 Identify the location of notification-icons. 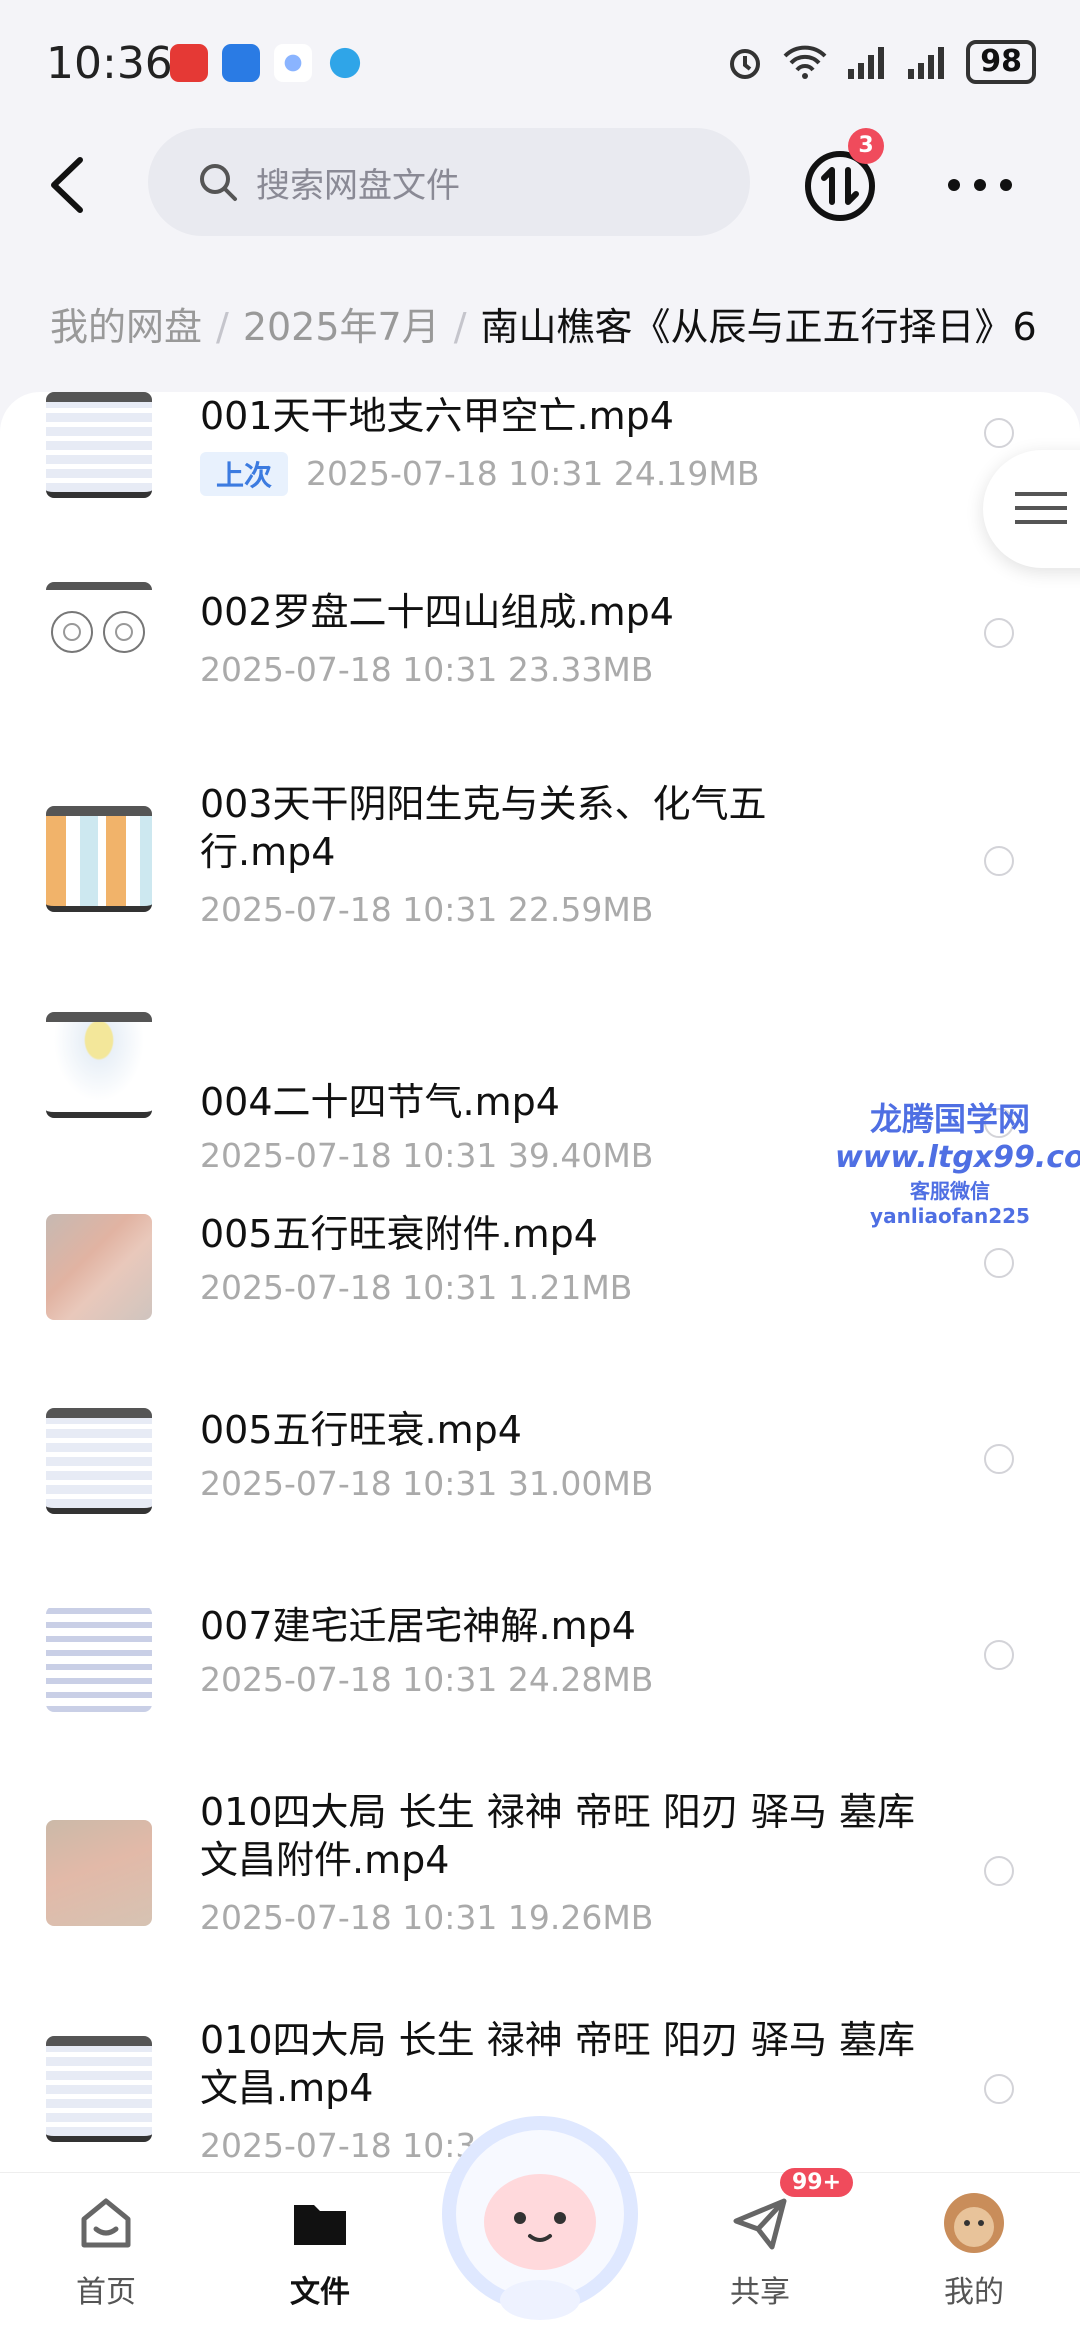
(267, 63).